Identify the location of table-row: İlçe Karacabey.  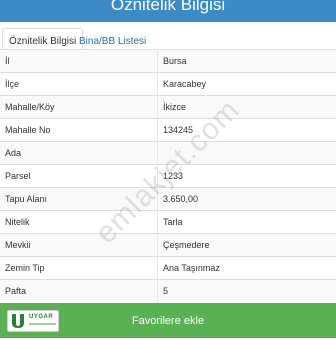
(168, 83).